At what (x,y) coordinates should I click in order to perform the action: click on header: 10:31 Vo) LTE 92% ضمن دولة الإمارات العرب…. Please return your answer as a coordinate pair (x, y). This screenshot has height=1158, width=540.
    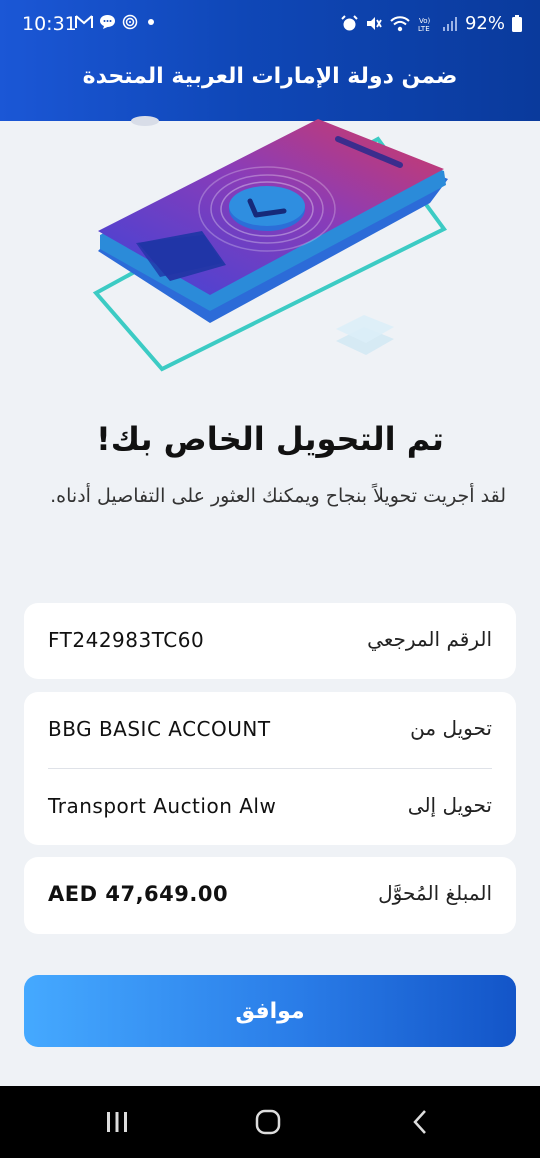
    Looking at the image, I should click on (270, 60).